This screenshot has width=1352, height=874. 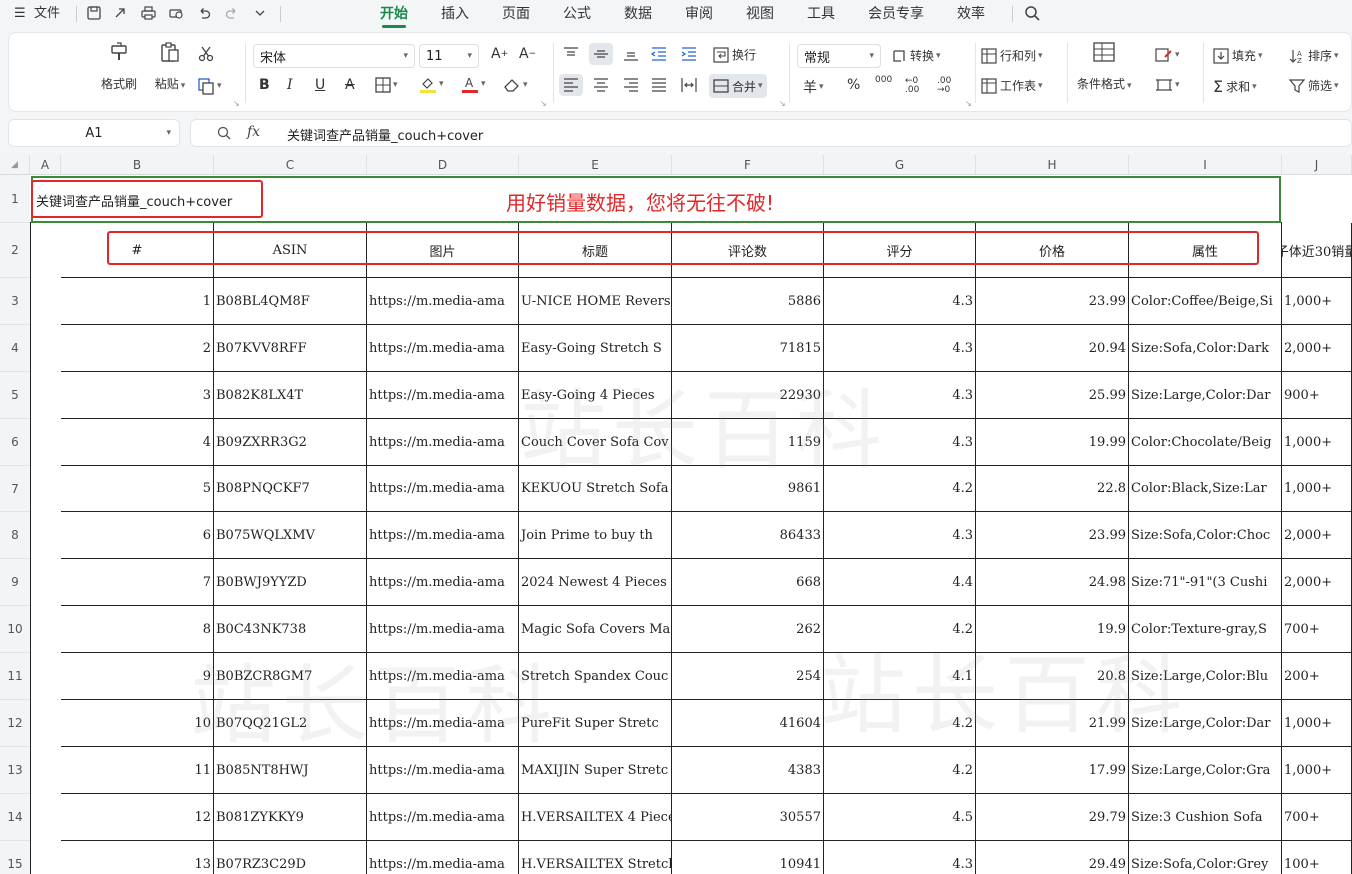 I want to click on table-cell: Size:3 Cushion Sofa, so click(x=1205, y=817).